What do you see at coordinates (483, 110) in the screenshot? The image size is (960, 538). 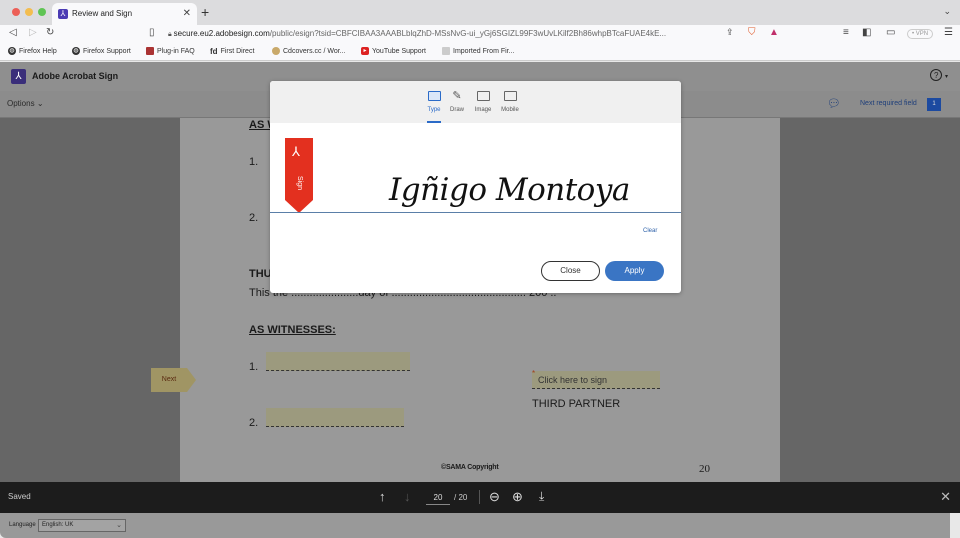 I see `tab-label: Image` at bounding box center [483, 110].